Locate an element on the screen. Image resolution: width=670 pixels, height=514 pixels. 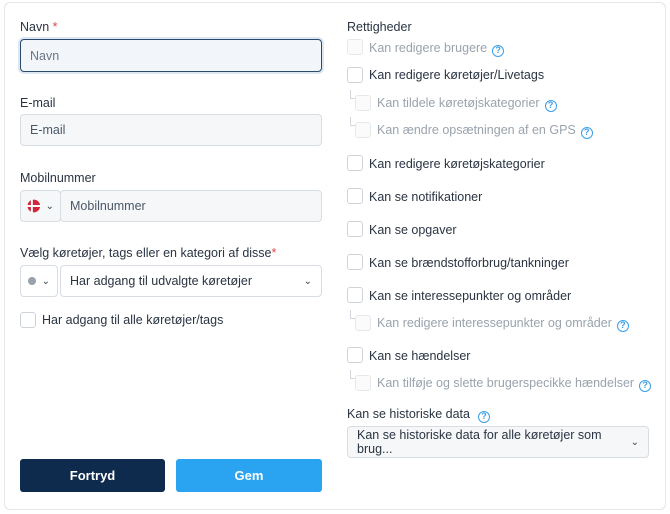
permission-label-edit-categories: Kan redigere køretøjskategorier is located at coordinates (457, 164).